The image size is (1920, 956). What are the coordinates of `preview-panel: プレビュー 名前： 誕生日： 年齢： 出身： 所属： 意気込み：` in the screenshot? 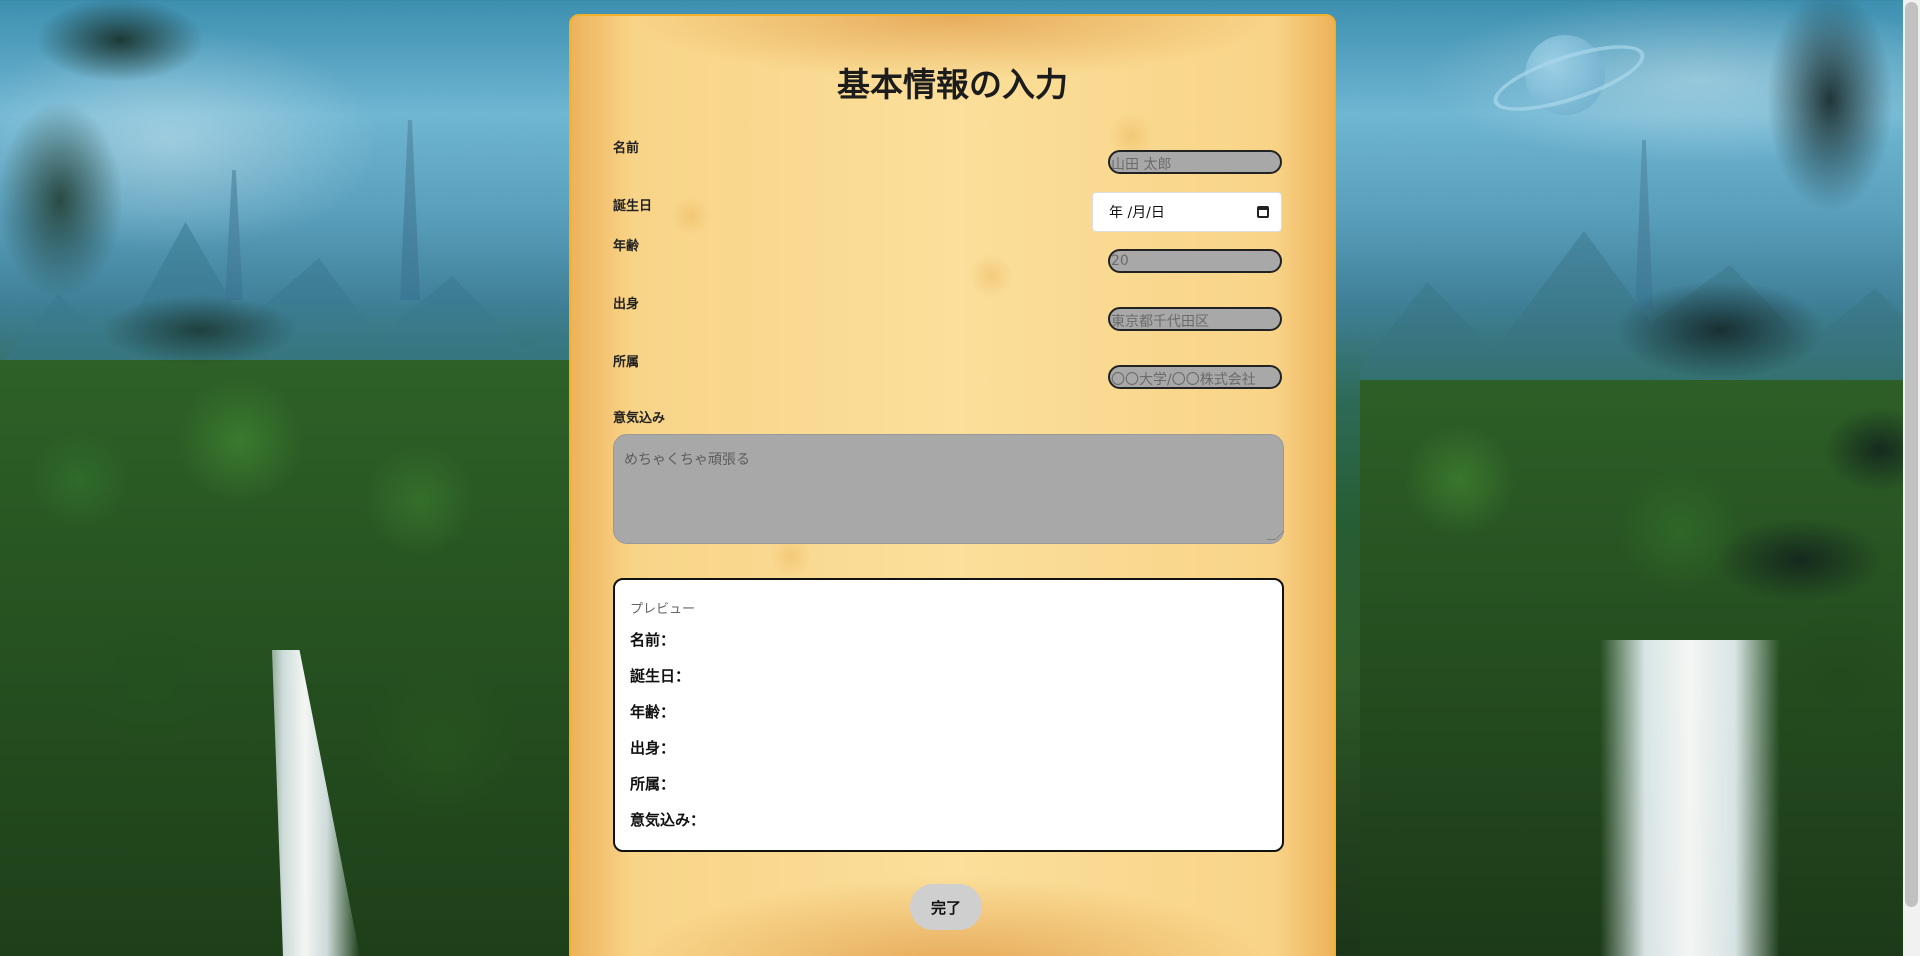 It's located at (948, 715).